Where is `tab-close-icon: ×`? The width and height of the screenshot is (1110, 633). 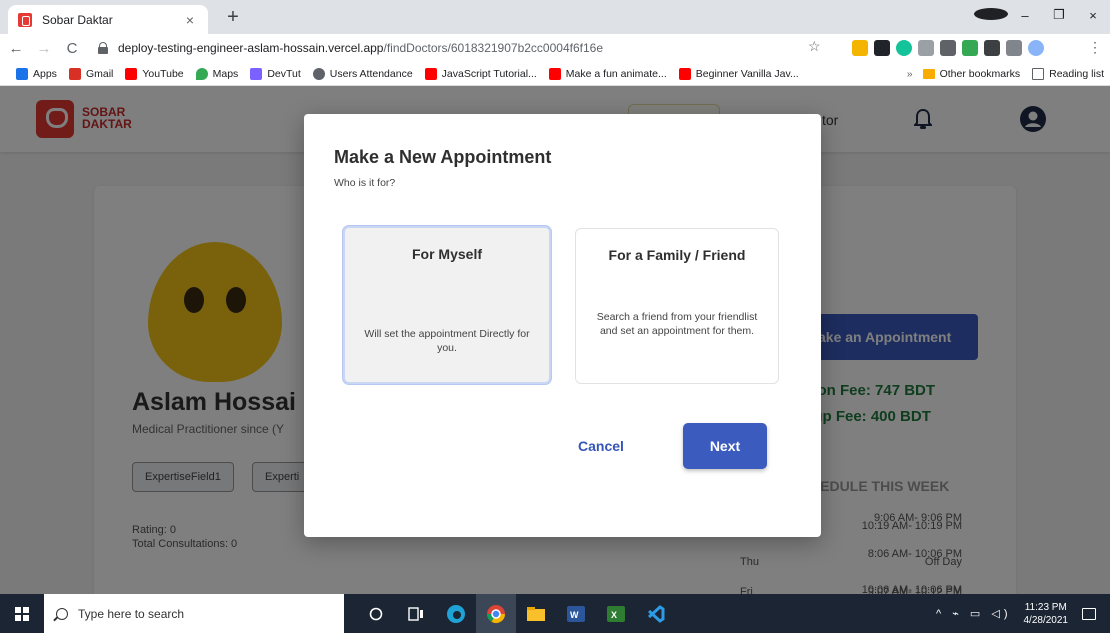
tab-close-icon: × is located at coordinates (190, 20).